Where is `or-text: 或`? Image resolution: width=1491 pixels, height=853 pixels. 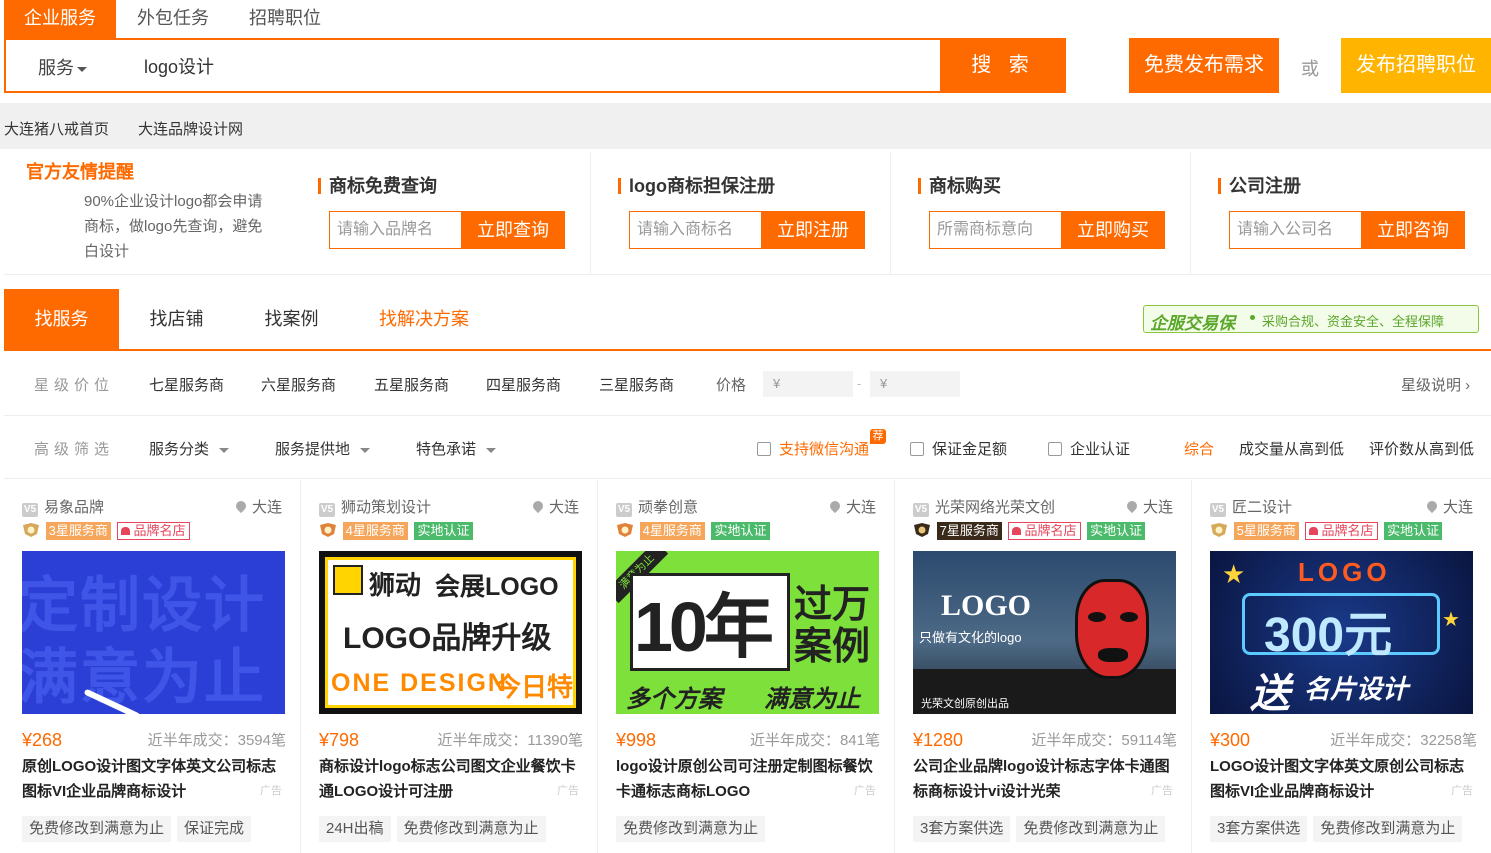 or-text: 或 is located at coordinates (1310, 69).